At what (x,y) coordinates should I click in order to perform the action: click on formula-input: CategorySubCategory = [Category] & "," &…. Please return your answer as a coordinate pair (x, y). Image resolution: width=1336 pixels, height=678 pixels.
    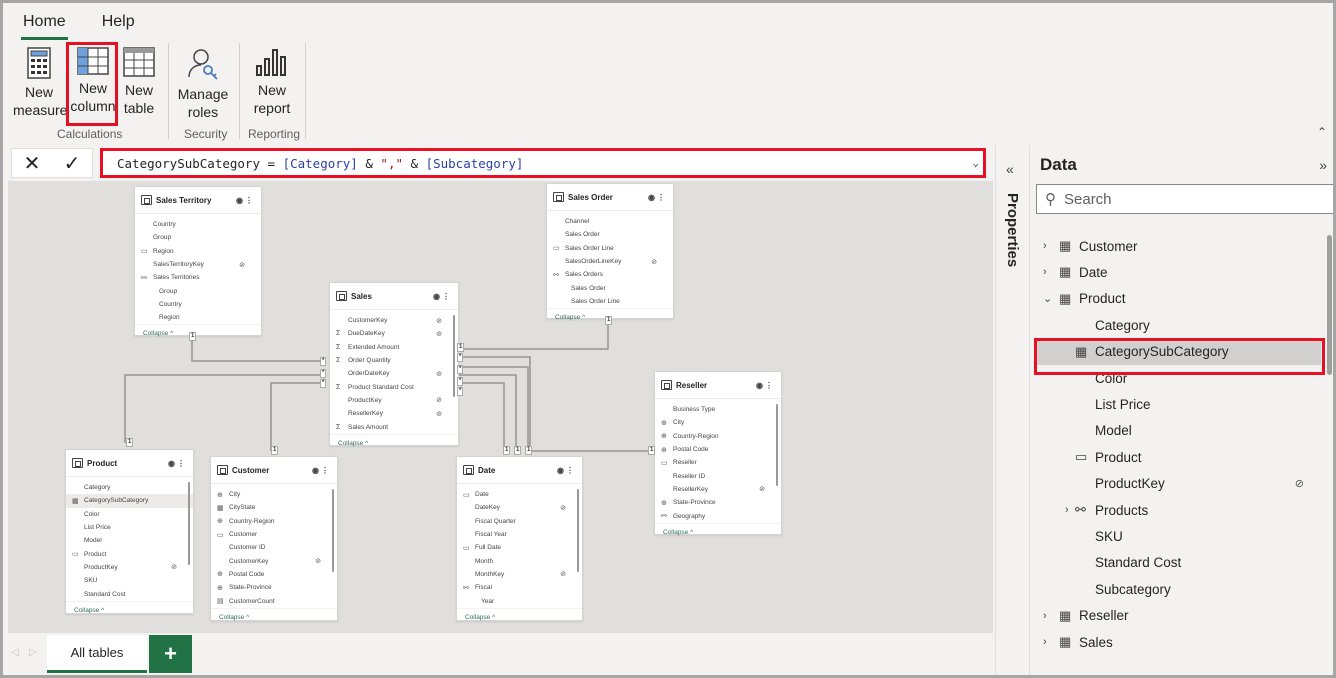
    Looking at the image, I should click on (543, 163).